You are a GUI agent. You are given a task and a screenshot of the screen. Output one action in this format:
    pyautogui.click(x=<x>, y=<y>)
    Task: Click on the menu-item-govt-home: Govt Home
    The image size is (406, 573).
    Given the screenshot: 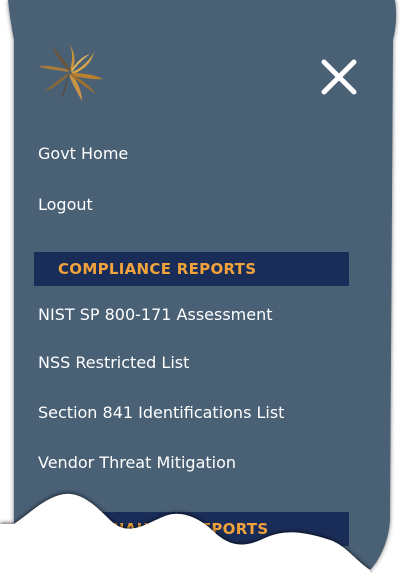 What is the action you would take?
    pyautogui.click(x=83, y=154)
    